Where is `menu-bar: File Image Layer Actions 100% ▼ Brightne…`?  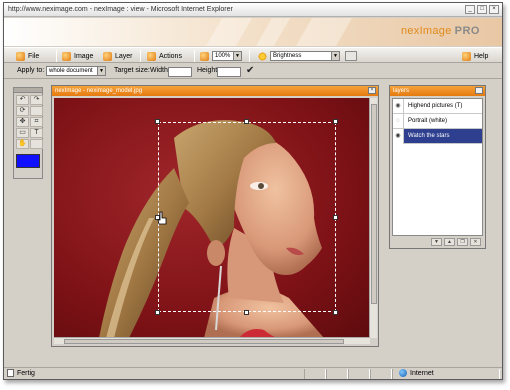 menu-bar: File Image Layer Actions 100% ▼ Brightne… is located at coordinates (253, 55).